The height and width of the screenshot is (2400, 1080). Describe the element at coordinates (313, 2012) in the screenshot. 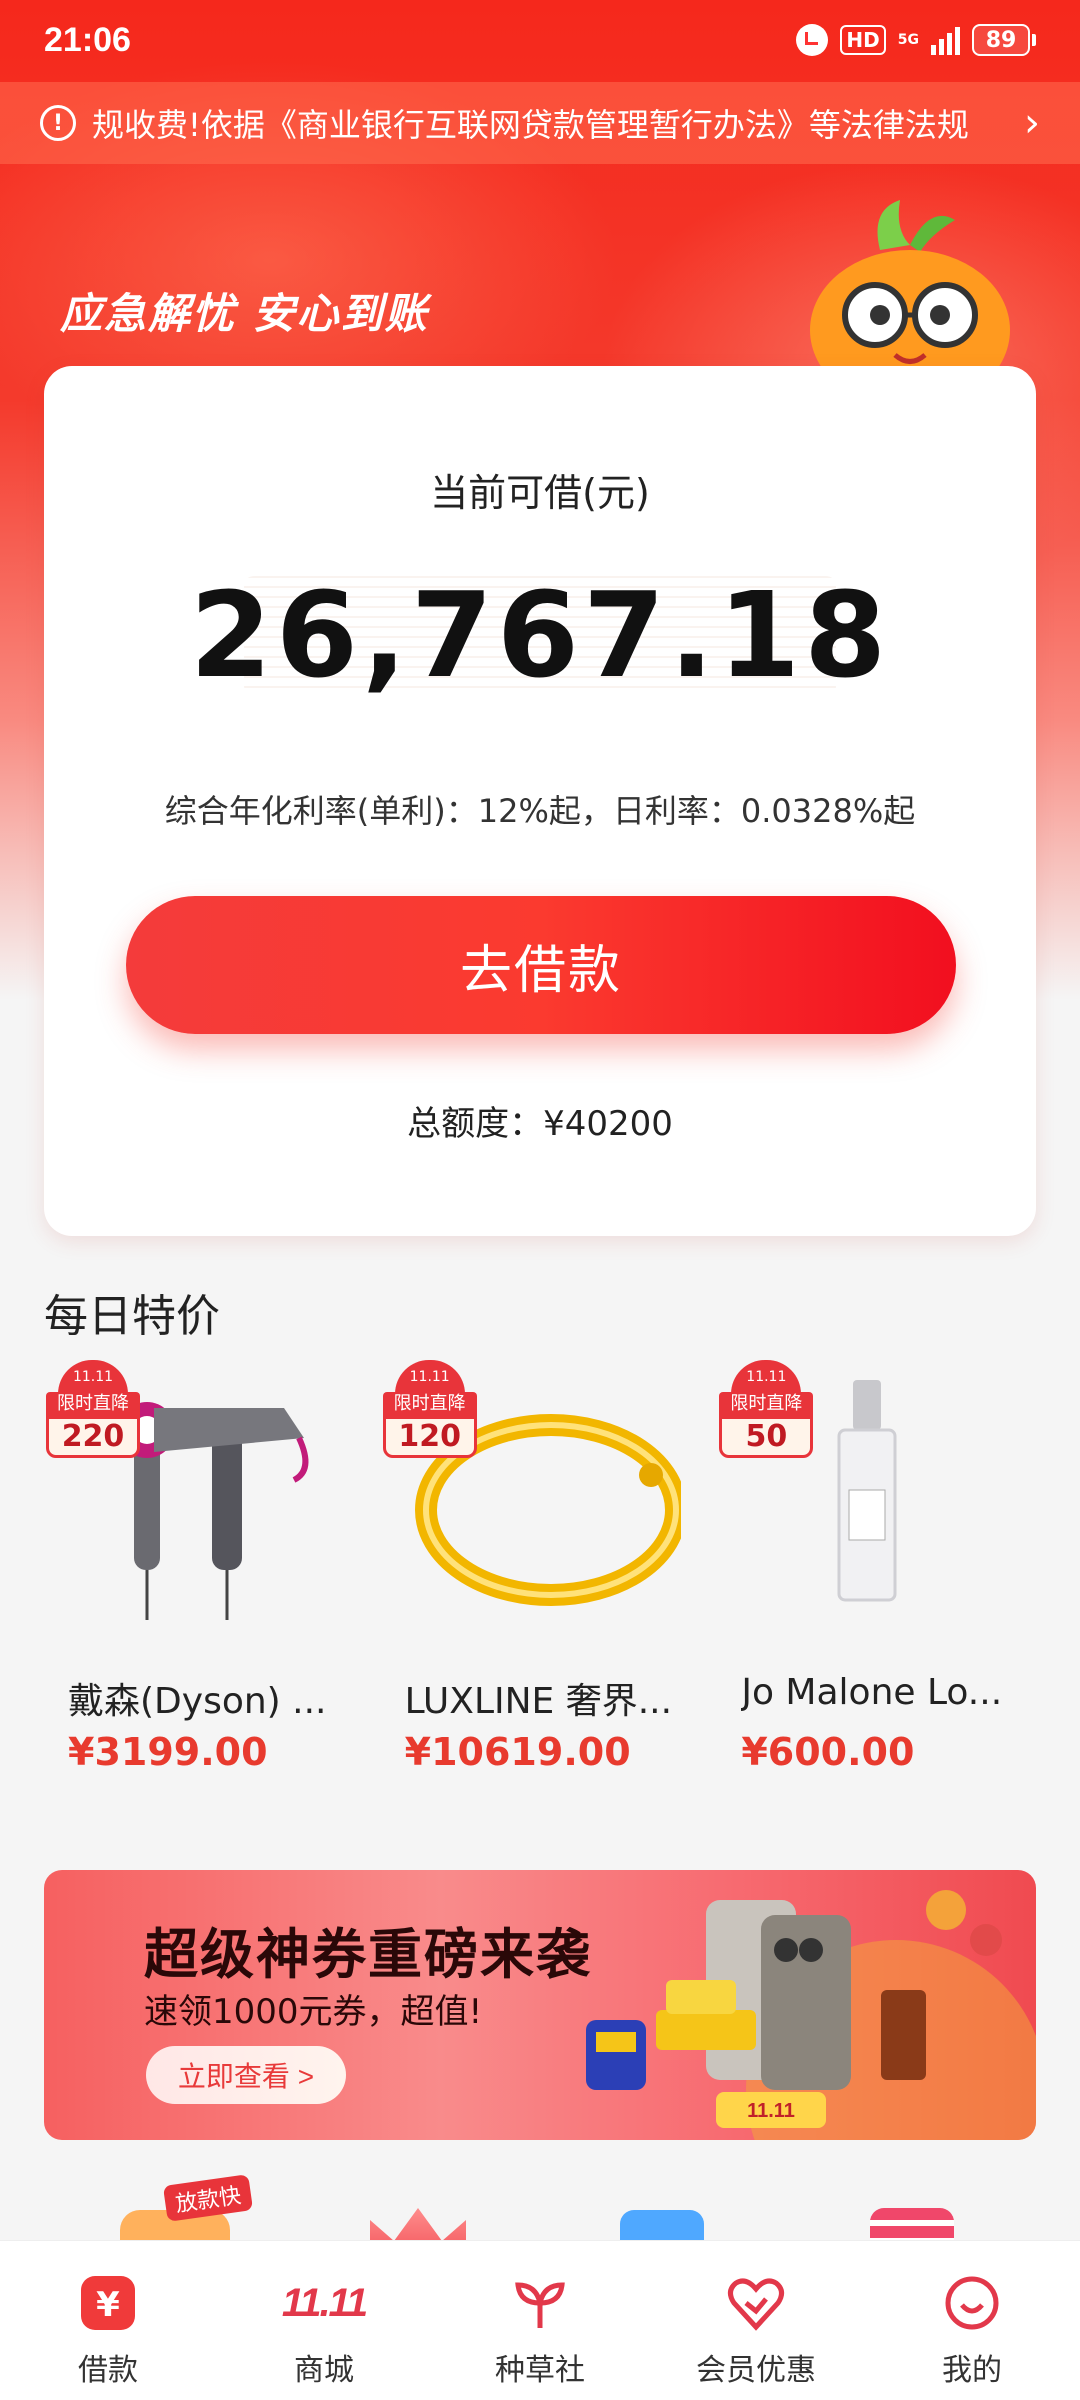

I see `promo-subtitle: 速领1000元券，超值!` at that location.